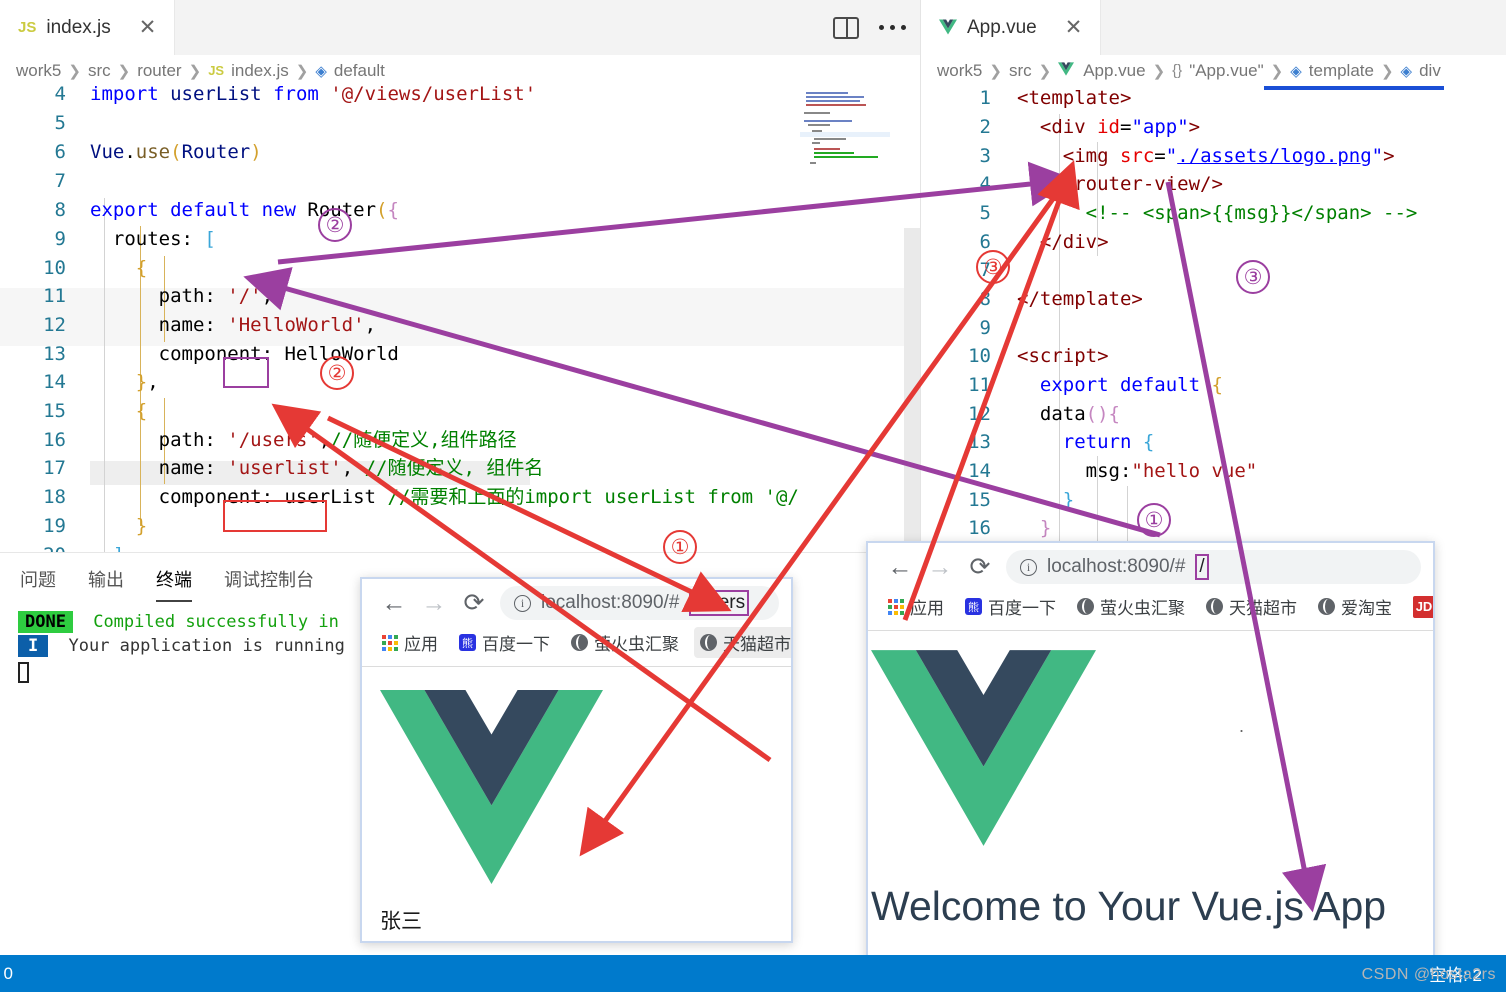 The image size is (1506, 992). What do you see at coordinates (979, 356) in the screenshot?
I see `line-number: 10` at bounding box center [979, 356].